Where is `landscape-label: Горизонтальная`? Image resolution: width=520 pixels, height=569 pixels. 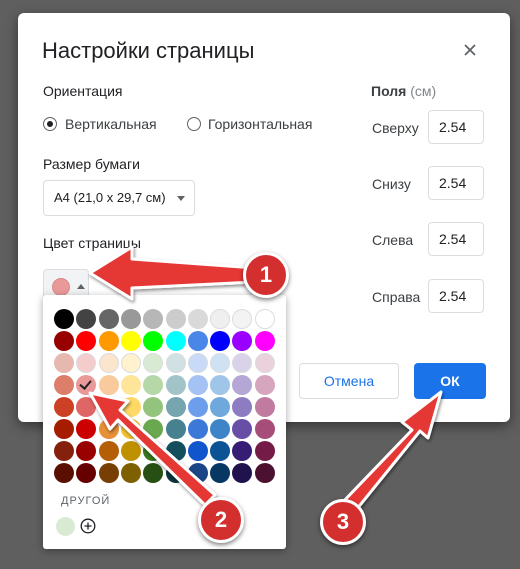 landscape-label: Горизонтальная is located at coordinates (260, 124).